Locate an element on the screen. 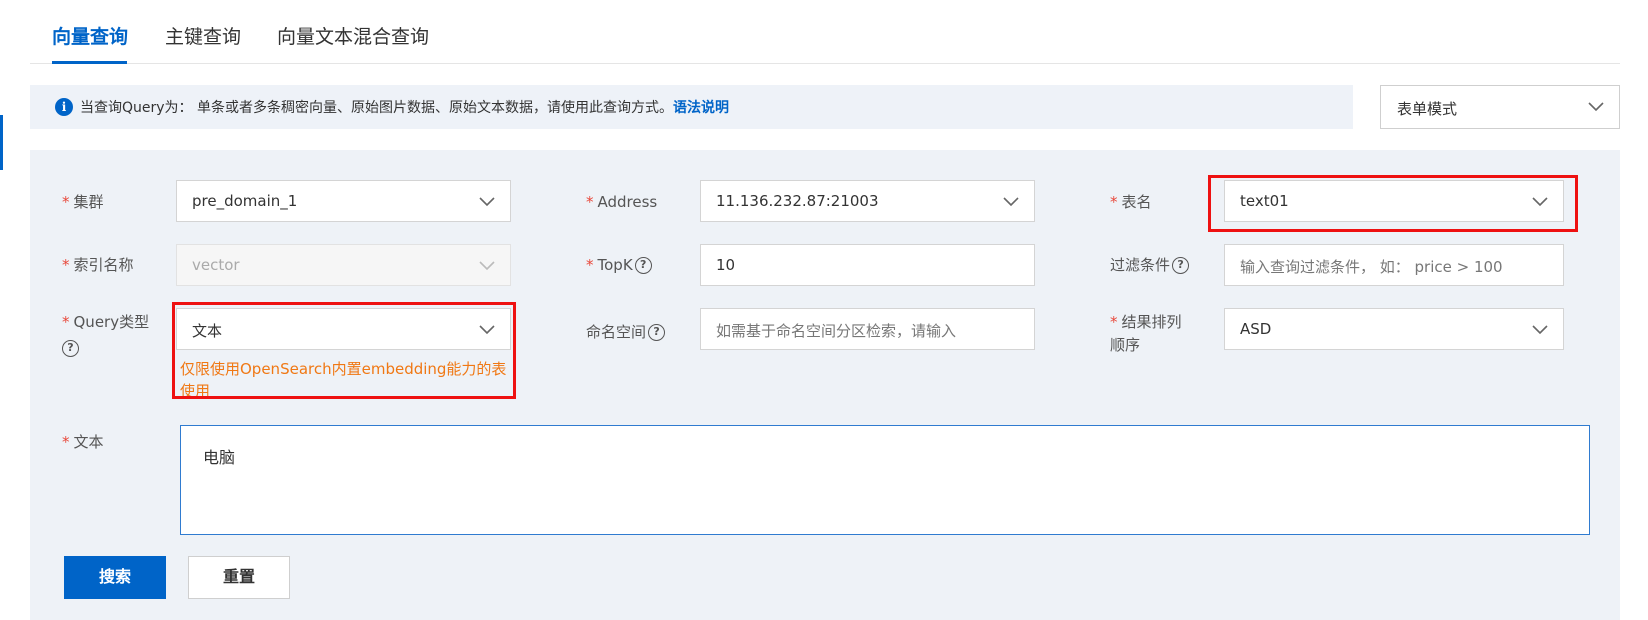  highlight-box-table is located at coordinates (1393, 203).